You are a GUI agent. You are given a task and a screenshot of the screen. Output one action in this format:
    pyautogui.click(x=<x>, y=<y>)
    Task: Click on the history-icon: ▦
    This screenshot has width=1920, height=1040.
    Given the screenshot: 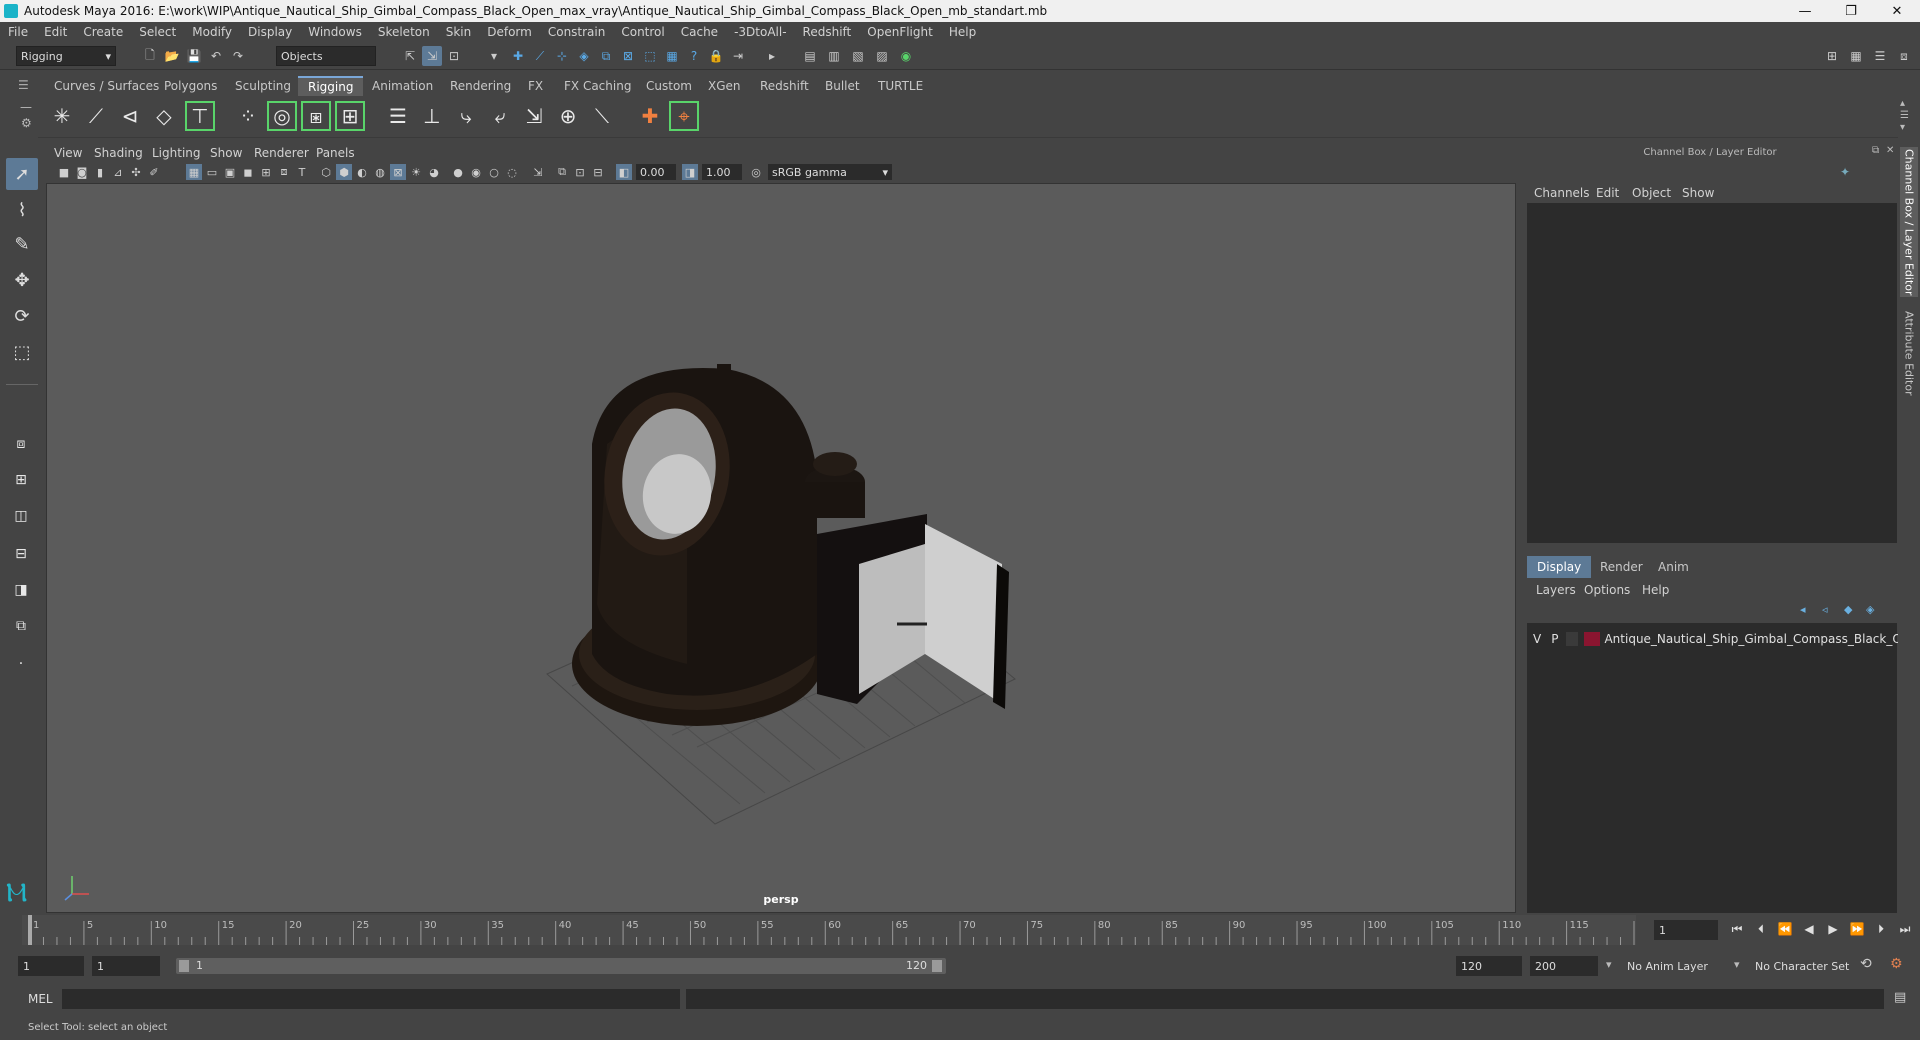 What is the action you would take?
    pyautogui.click(x=672, y=56)
    